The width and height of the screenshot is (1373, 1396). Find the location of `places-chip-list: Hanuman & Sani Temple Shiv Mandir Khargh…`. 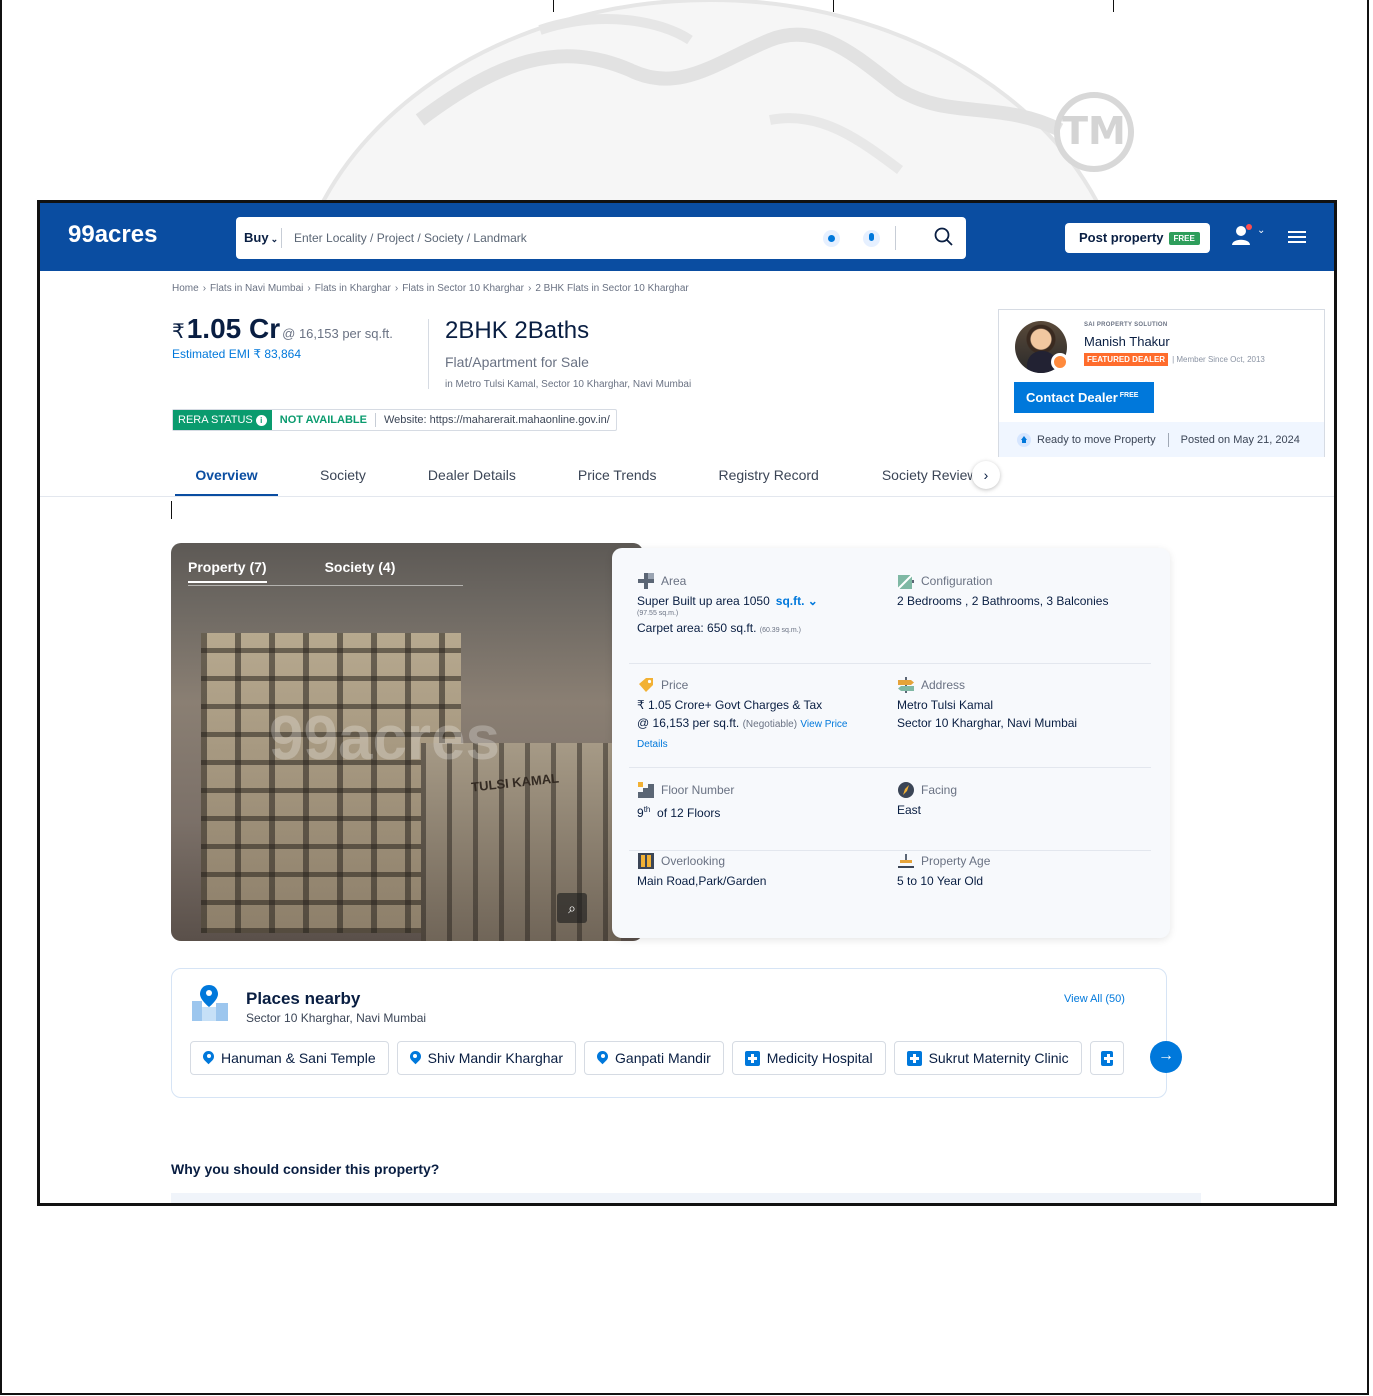

places-chip-list: Hanuman & Sani Temple Shiv Mandir Khargh… is located at coordinates (657, 1058).